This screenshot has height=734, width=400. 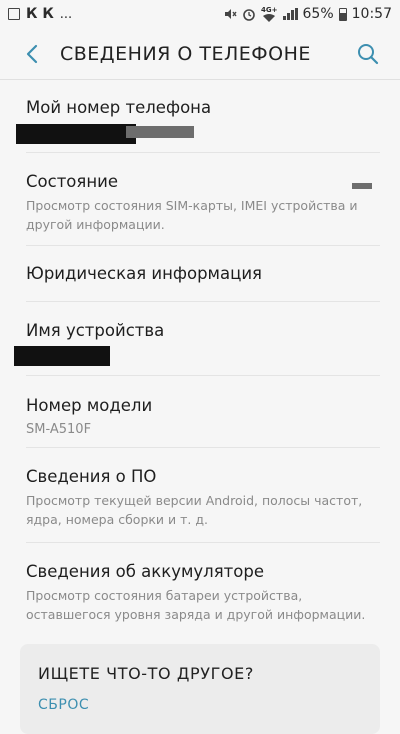 What do you see at coordinates (231, 14) in the screenshot?
I see `mute-icon` at bounding box center [231, 14].